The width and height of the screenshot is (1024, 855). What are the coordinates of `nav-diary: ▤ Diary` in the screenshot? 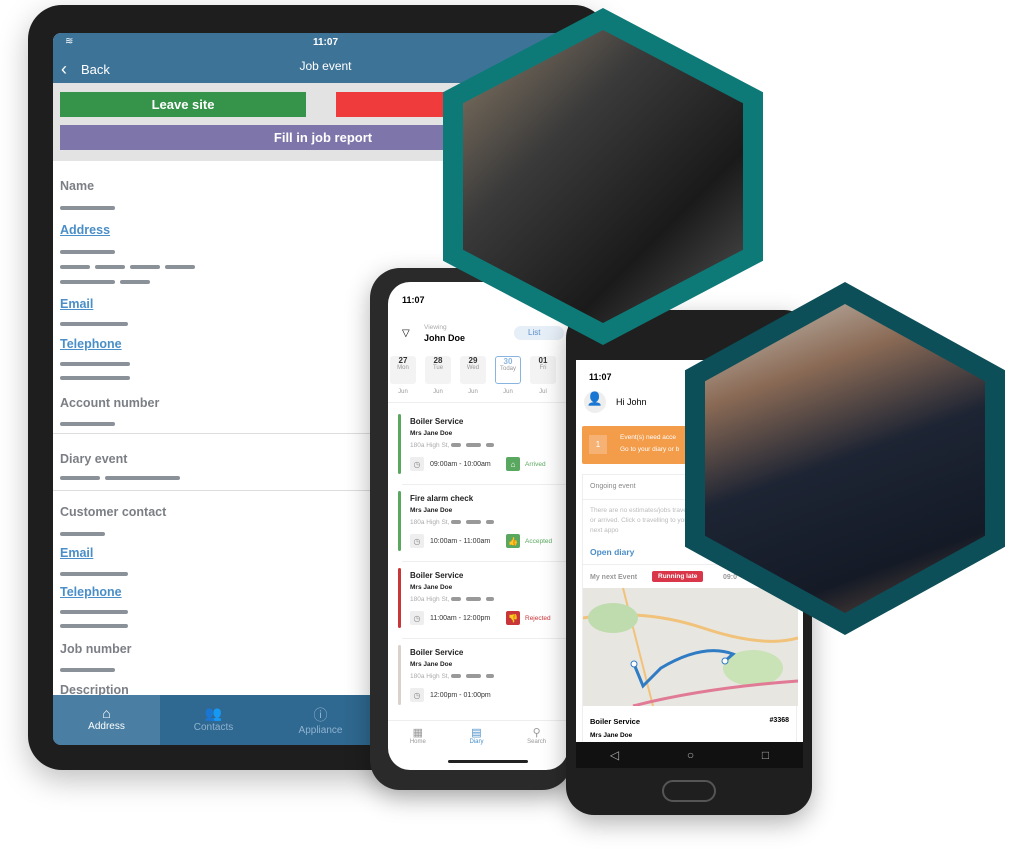 It's located at (476, 735).